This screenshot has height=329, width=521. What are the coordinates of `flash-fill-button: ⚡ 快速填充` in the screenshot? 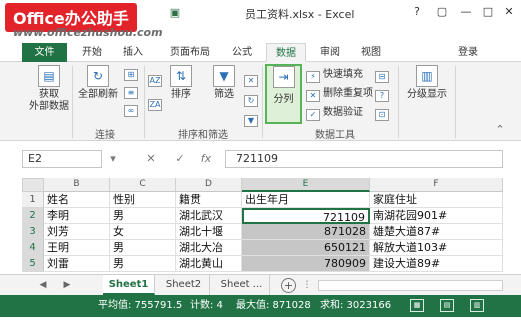 It's located at (334, 75).